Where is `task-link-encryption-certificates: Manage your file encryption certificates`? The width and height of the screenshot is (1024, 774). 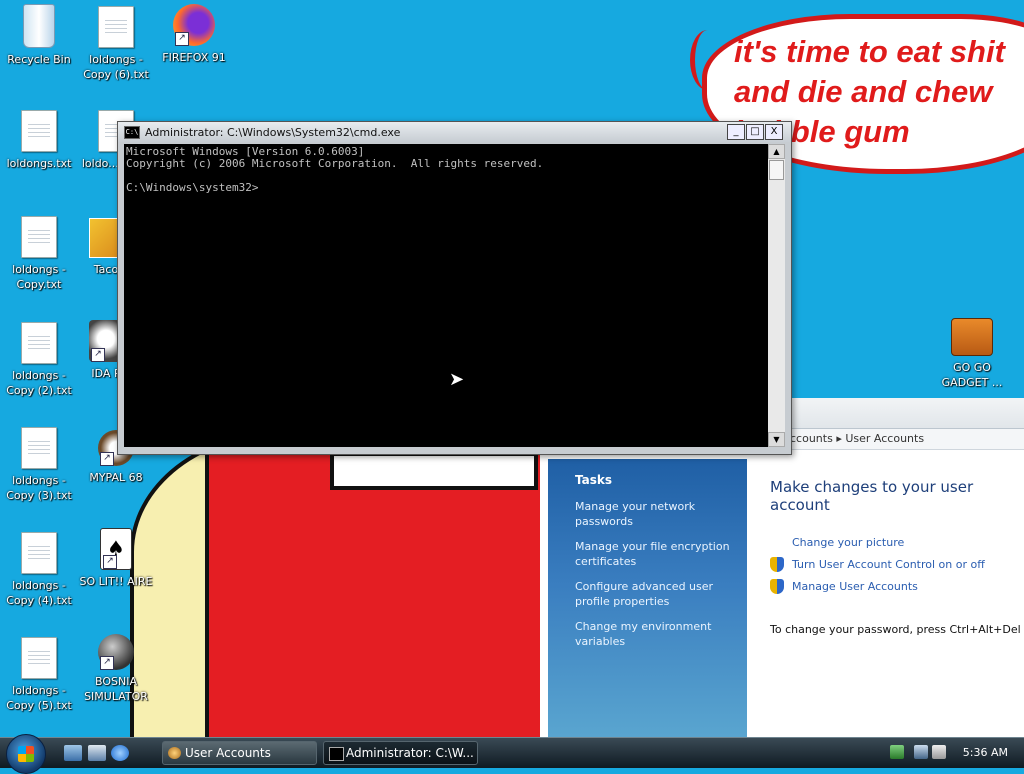
task-link-encryption-certificates: Manage your file encryption certificates is located at coordinates (653, 554).